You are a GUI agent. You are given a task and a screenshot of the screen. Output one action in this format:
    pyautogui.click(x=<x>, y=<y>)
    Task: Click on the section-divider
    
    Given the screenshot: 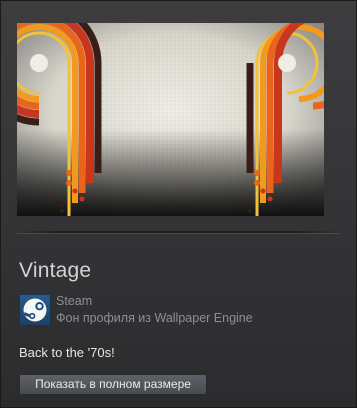 What is the action you would take?
    pyautogui.click(x=178, y=232)
    